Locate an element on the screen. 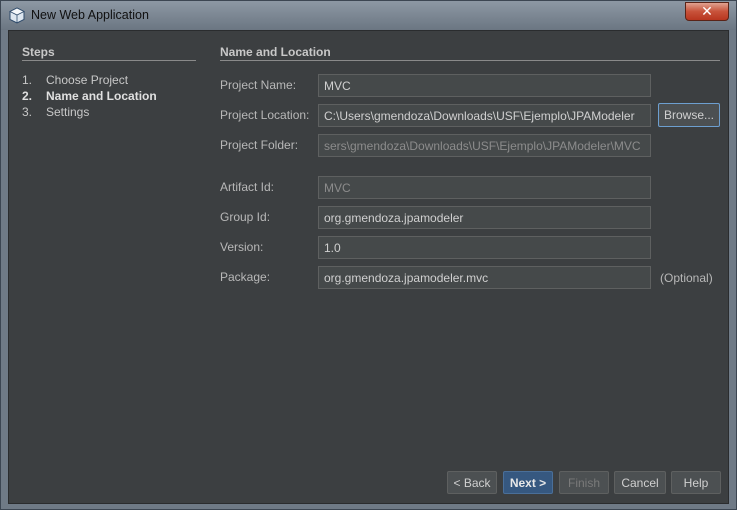 This screenshot has height=510, width=737. step-label: Name and Location is located at coordinates (101, 96).